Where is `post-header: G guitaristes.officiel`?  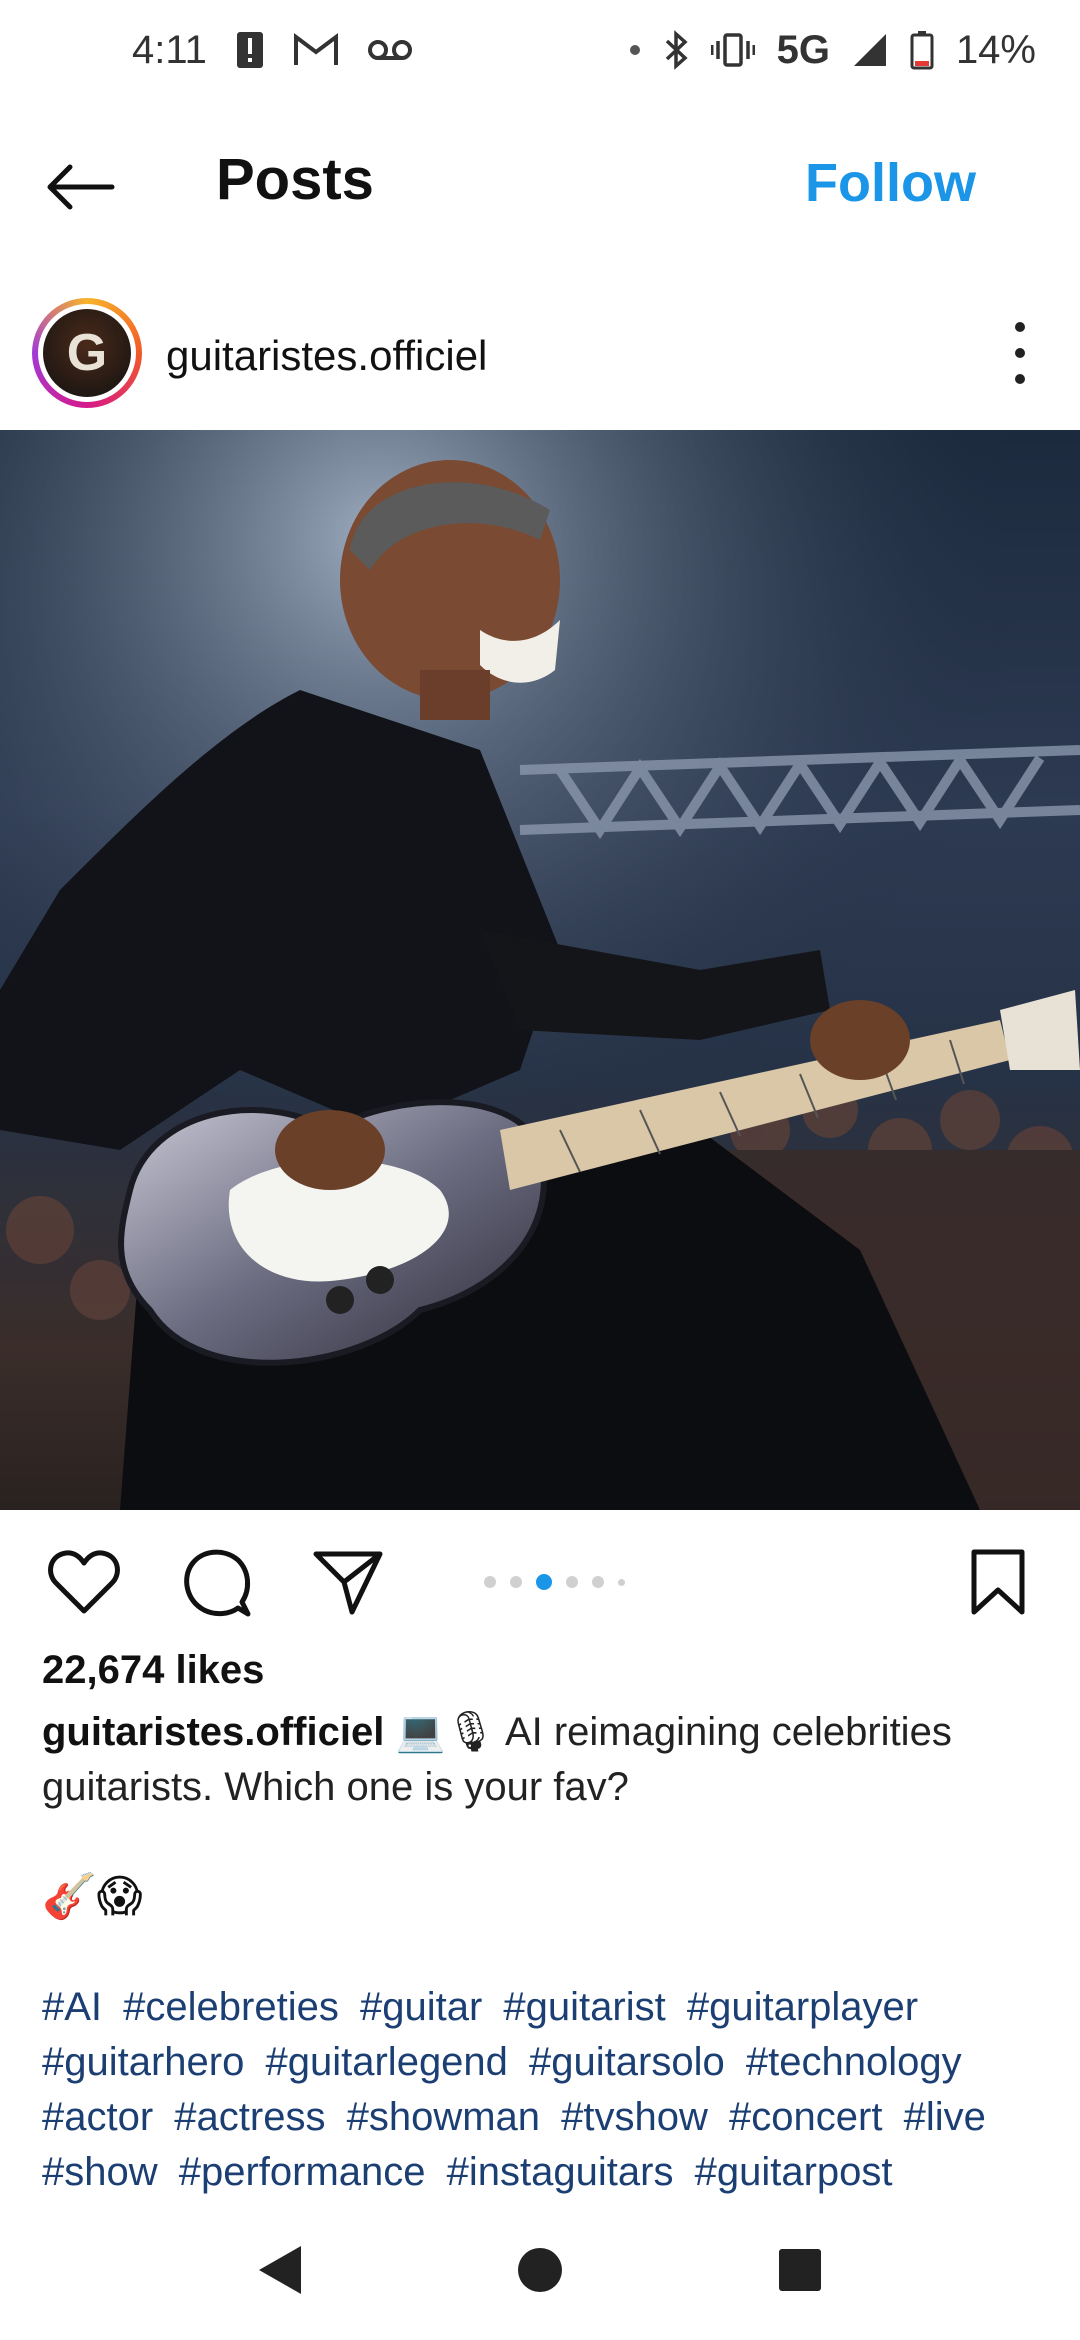 post-header: G guitaristes.officiel is located at coordinates (540, 360).